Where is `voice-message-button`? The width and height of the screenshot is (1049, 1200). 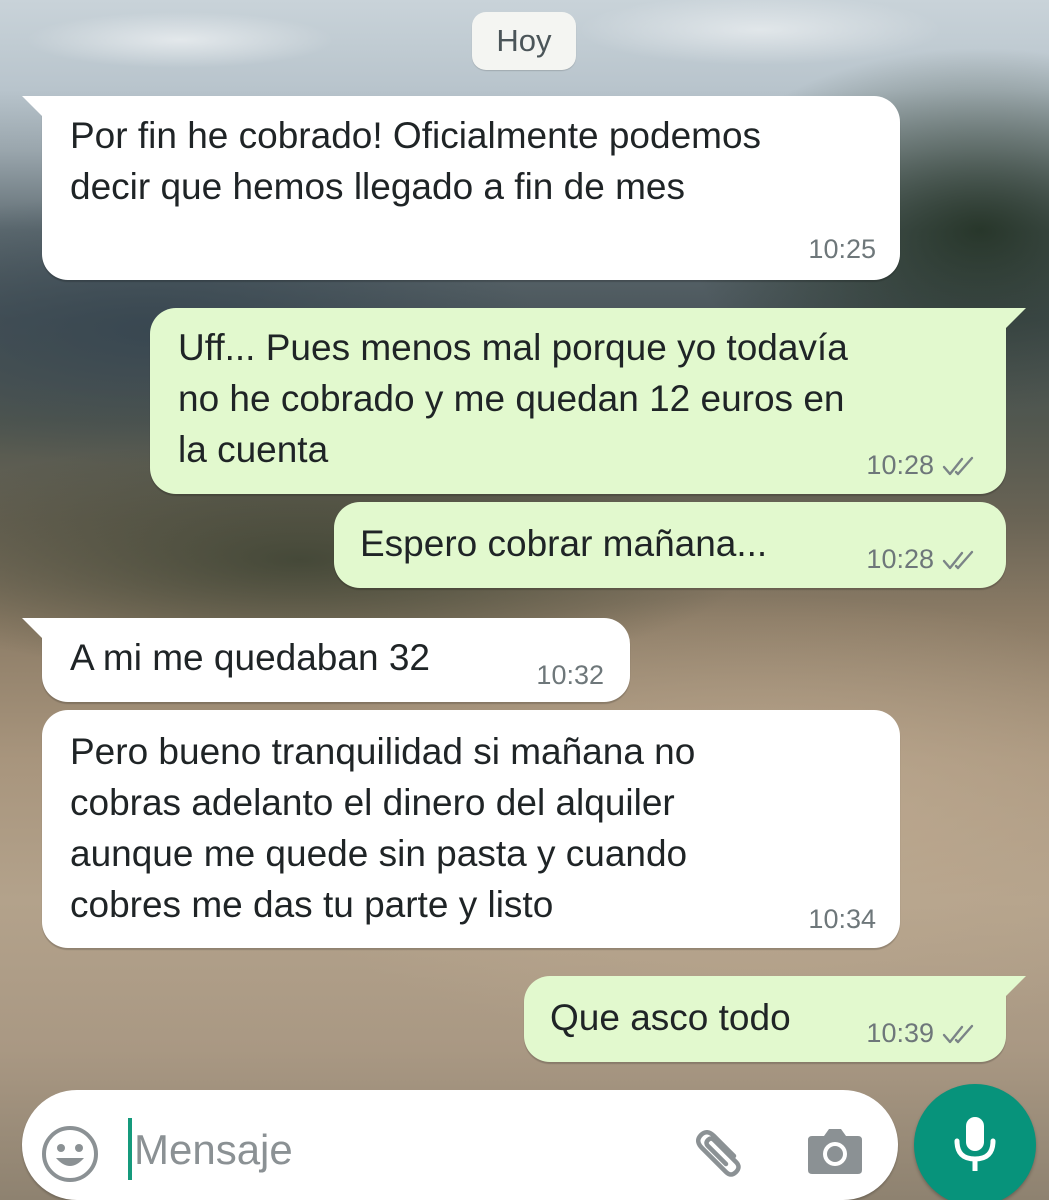
voice-message-button is located at coordinates (975, 1142).